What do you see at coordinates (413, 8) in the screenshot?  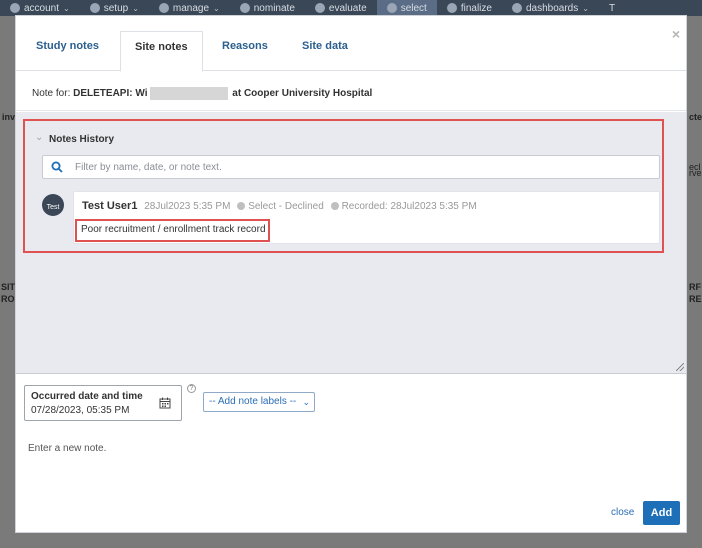 I see `nav-label: select` at bounding box center [413, 8].